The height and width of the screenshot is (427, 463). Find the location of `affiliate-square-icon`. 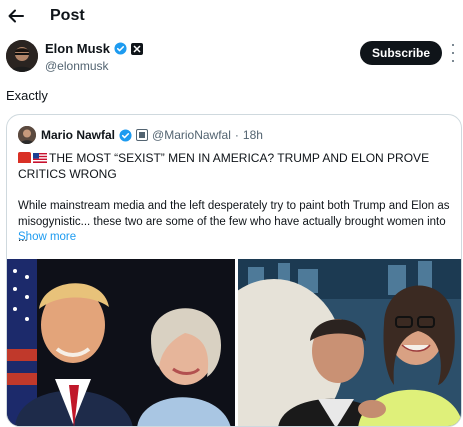

affiliate-square-icon is located at coordinates (142, 135).